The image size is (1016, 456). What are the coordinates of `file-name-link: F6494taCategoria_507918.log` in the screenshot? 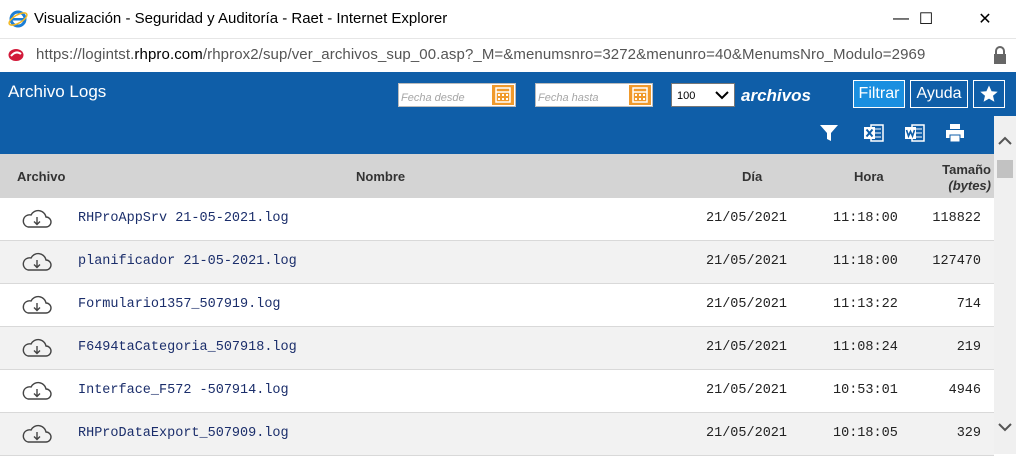 It's located at (187, 347).